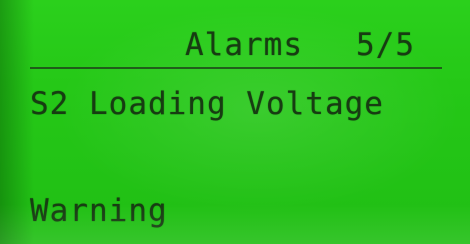  Describe the element at coordinates (244, 45) in the screenshot. I see `screen-title: Alarms` at that location.